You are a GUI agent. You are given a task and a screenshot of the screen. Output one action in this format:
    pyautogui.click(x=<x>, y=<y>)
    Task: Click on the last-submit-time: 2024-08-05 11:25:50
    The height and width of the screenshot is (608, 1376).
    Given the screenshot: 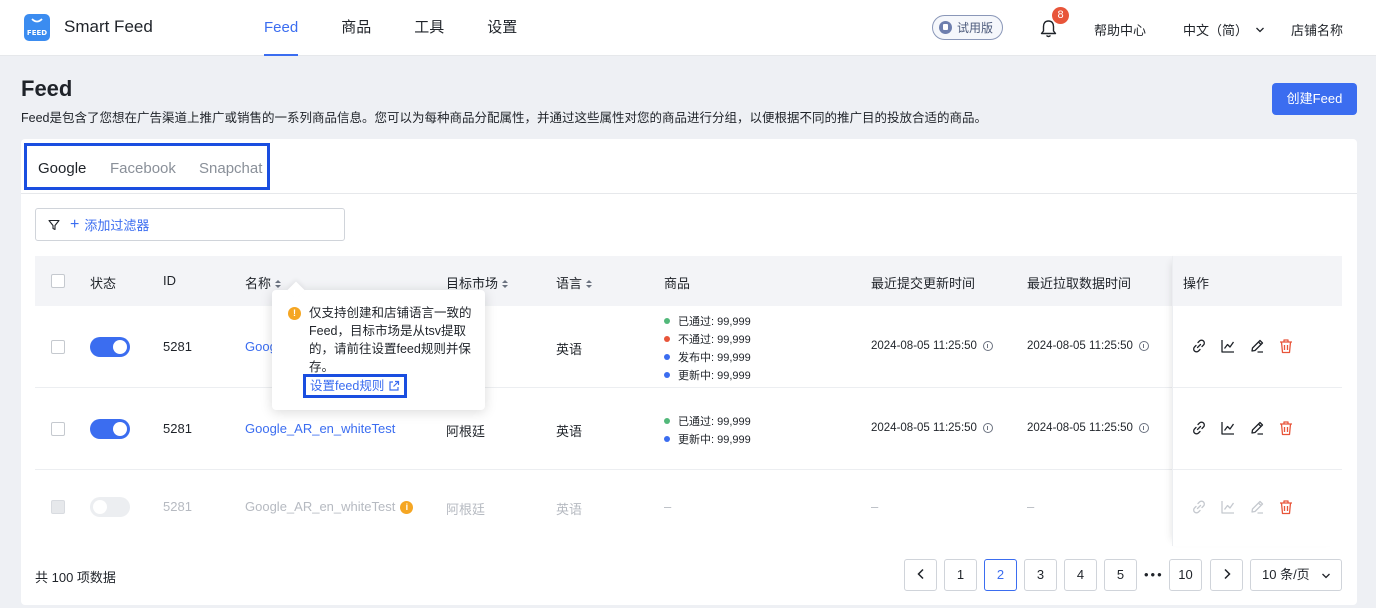 What is the action you would take?
    pyautogui.click(x=932, y=346)
    